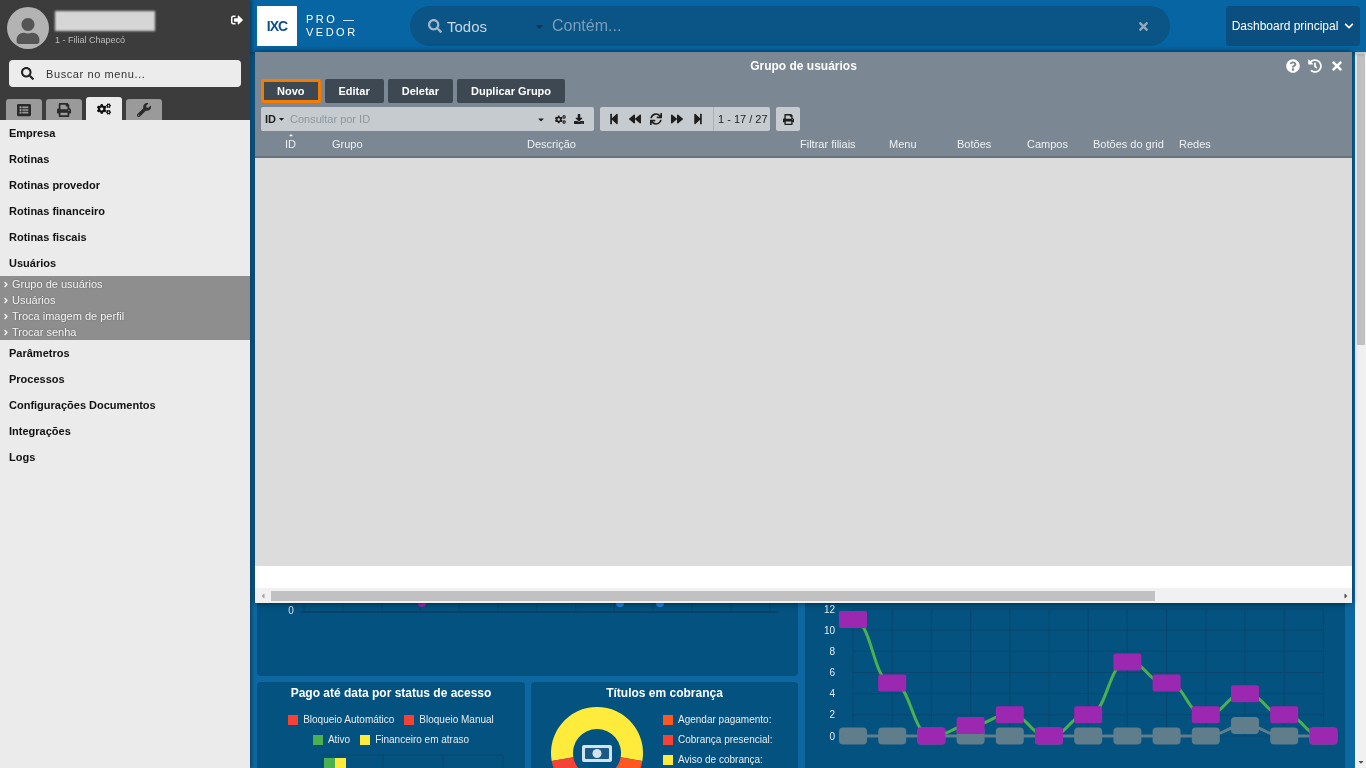 This screenshot has height=768, width=1366. What do you see at coordinates (281, 119) in the screenshot?
I see `caret-icon` at bounding box center [281, 119].